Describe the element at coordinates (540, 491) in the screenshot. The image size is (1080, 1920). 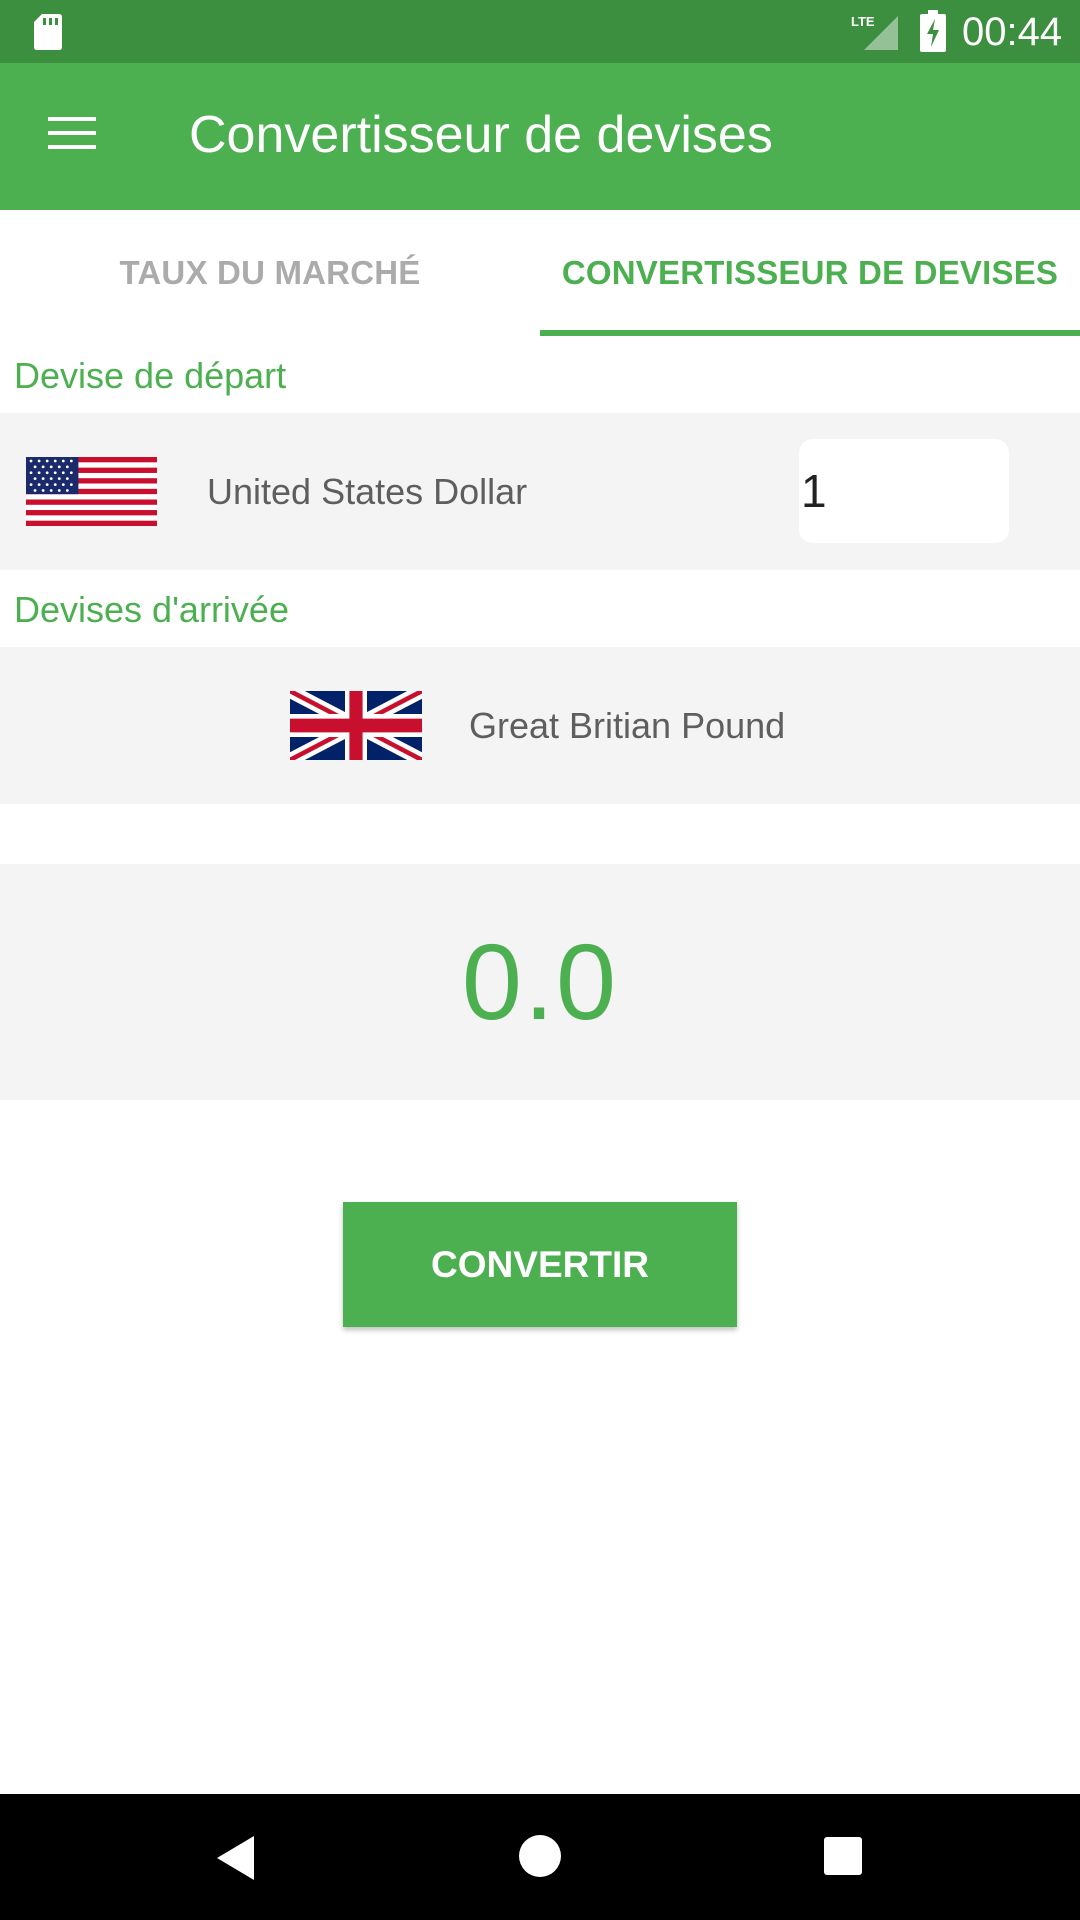
I see `from-currency-row: United States Dollar` at that location.